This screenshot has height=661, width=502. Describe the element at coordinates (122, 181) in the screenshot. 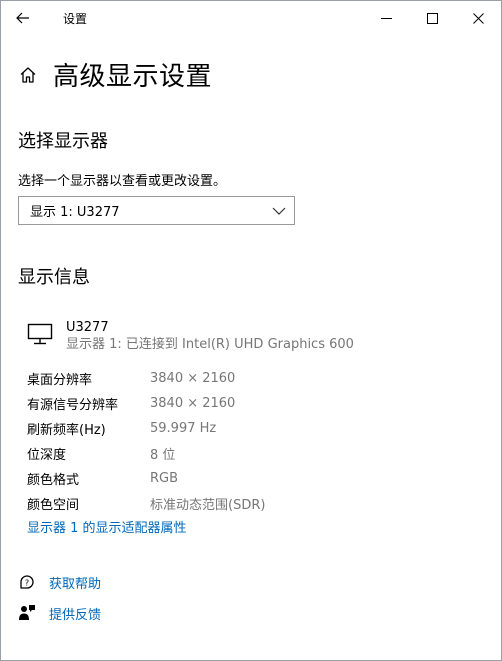

I see `select-display-description: 选择一个显示器以查看或更改设置。` at that location.